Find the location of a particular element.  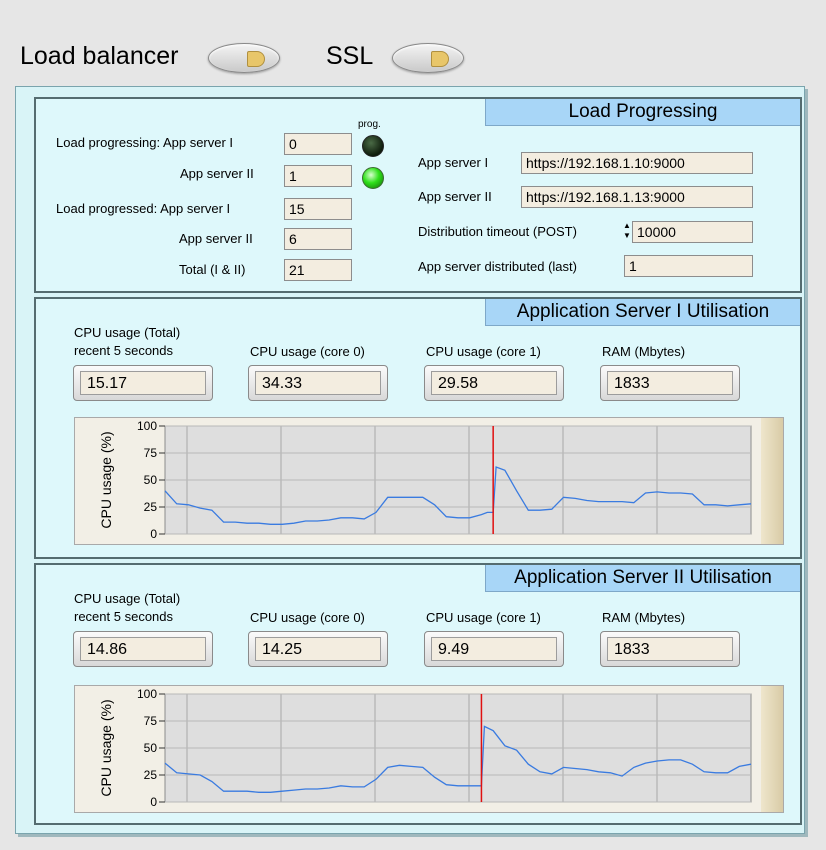

cpu-chart-server2: 100 75 50 25 0 CPU usage (%) is located at coordinates (429, 749).